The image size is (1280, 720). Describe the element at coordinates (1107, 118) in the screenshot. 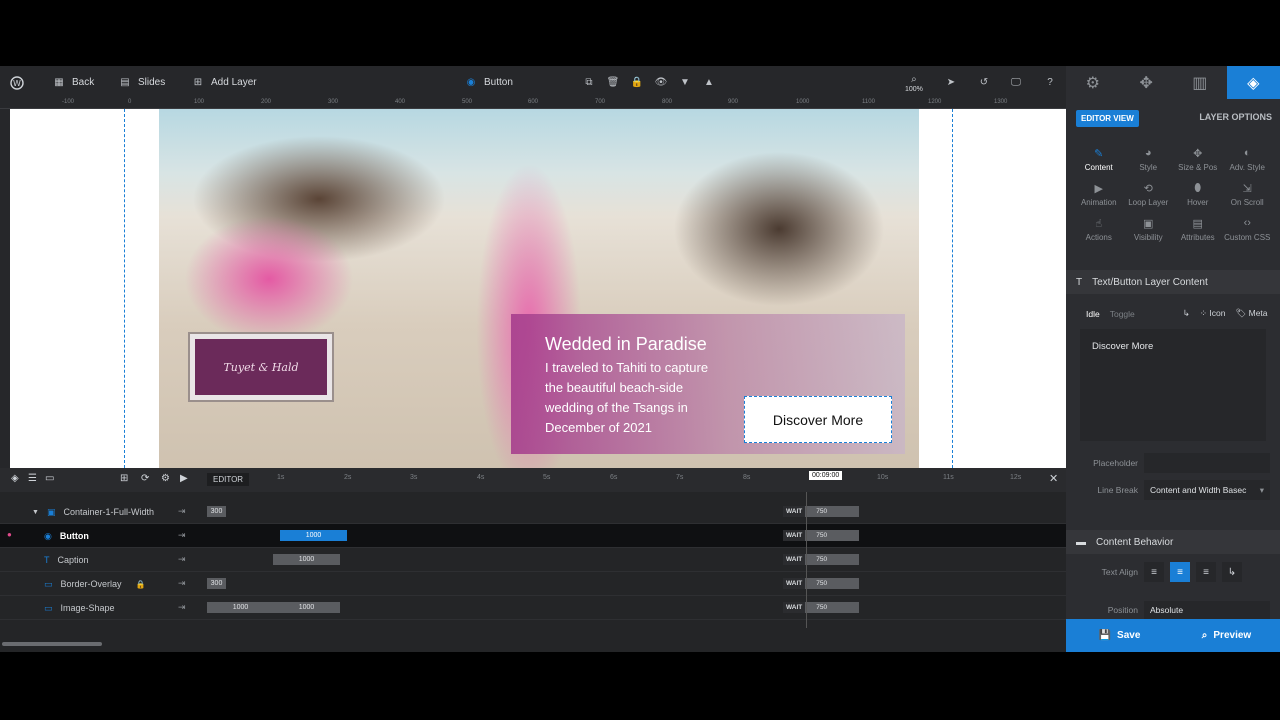

I see `editor-view-badge: EDITOR VIEW` at that location.